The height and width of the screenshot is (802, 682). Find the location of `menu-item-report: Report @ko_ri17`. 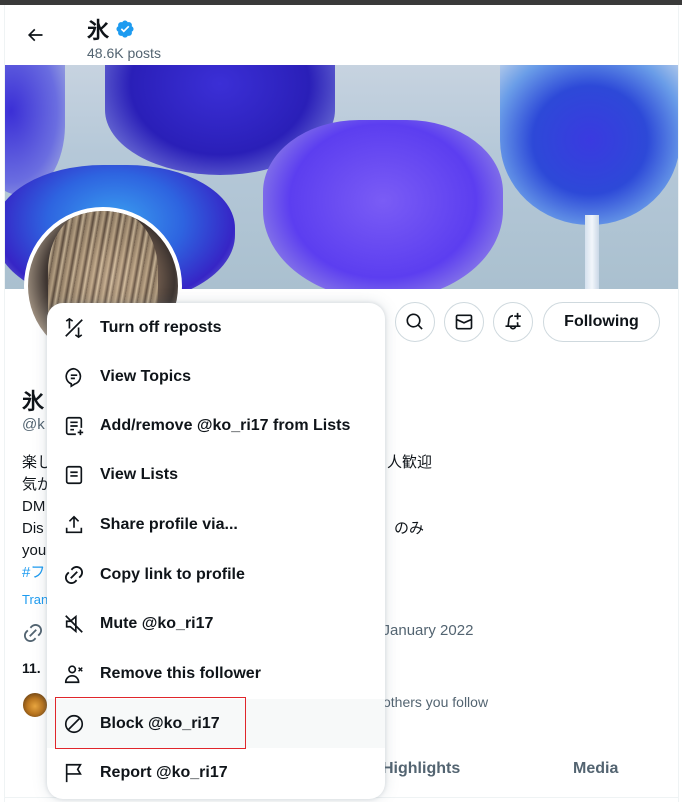

menu-item-report: Report @ko_ri17 is located at coordinates (216, 772).